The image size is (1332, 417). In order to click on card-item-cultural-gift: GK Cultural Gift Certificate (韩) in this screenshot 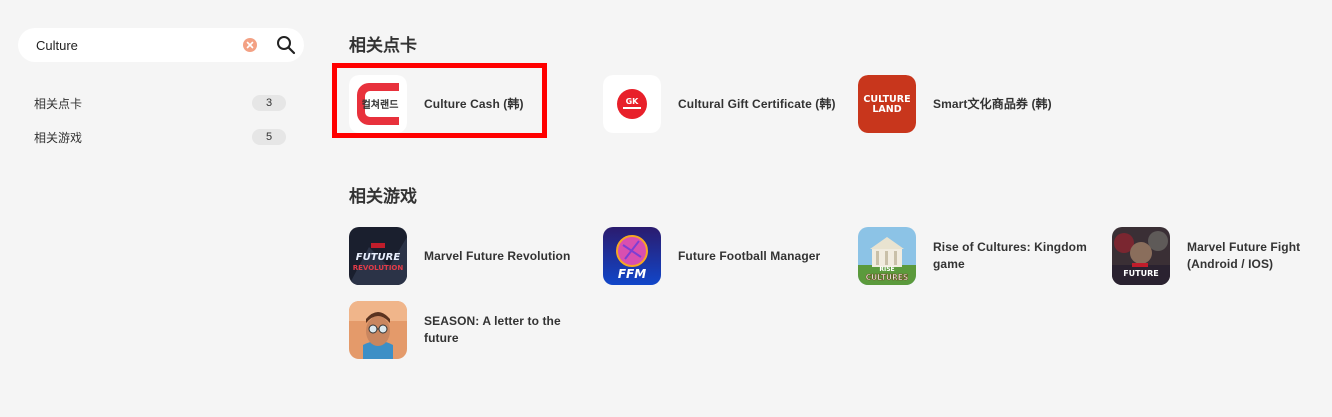, I will do `click(723, 104)`.